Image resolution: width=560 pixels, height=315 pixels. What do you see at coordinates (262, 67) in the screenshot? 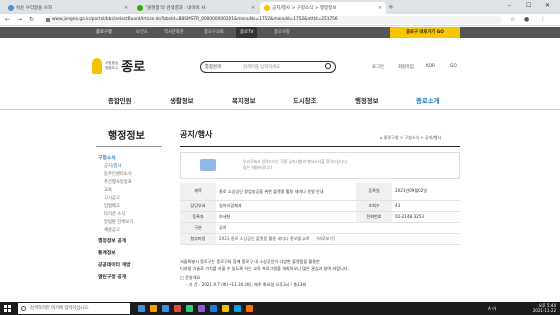
I see `search-input: 검색어를 입력하세요.` at bounding box center [262, 67].